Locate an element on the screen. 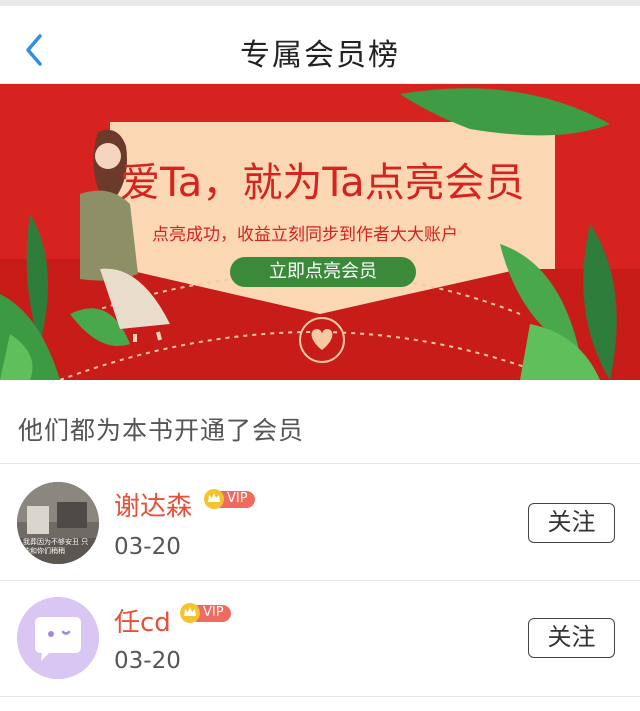 This screenshot has width=640, height=711. page-title: 专属会员榜 is located at coordinates (320, 55).